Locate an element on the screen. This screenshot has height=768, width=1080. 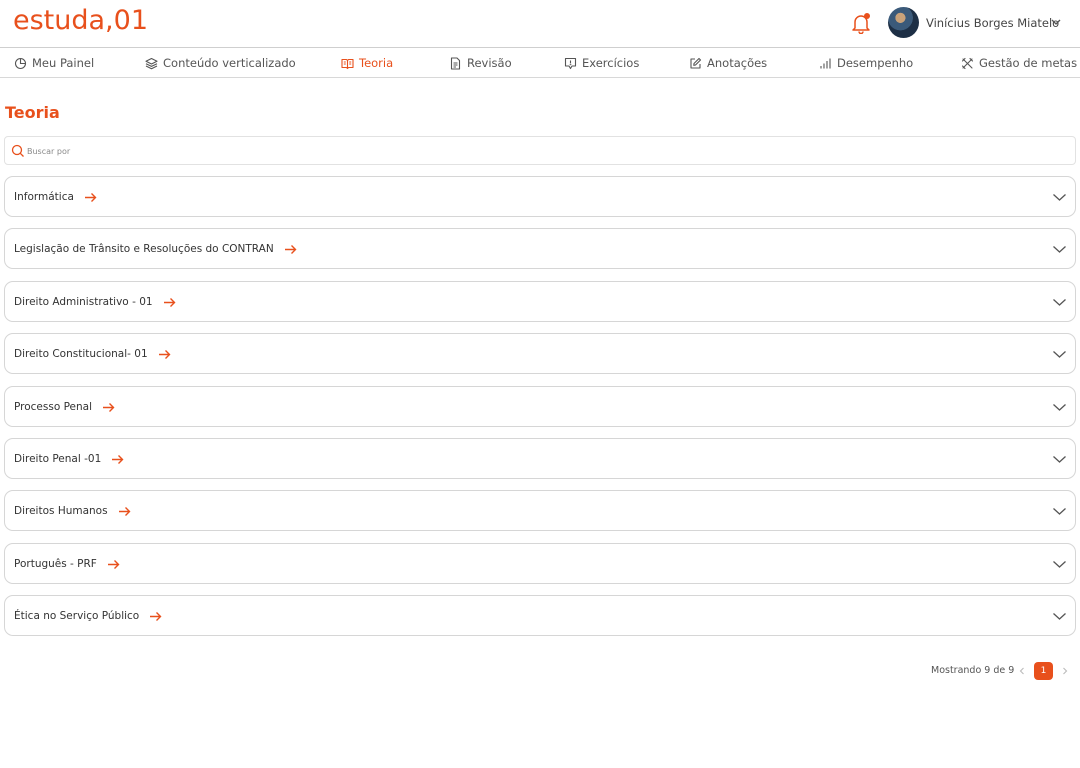
nav-item-conteudo-verticalizado: Conteúdo verticalizado is located at coordinates (220, 63).